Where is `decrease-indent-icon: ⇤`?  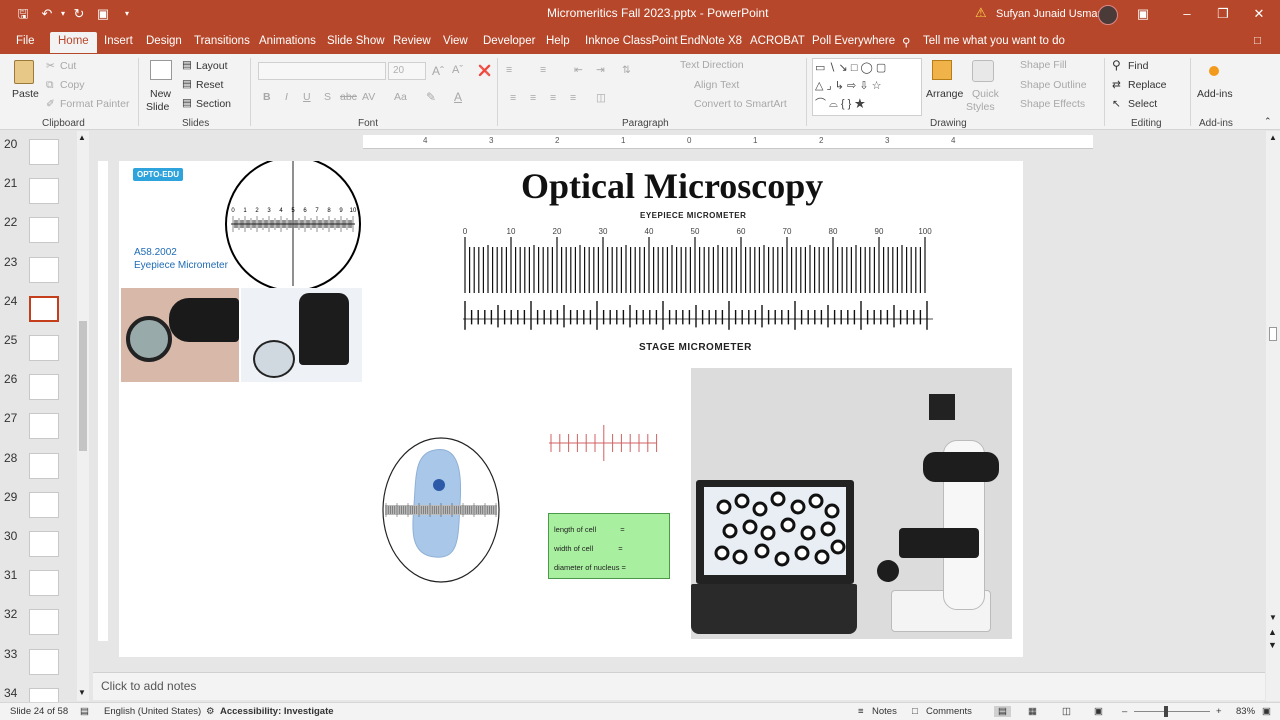
decrease-indent-icon: ⇤ is located at coordinates (578, 70).